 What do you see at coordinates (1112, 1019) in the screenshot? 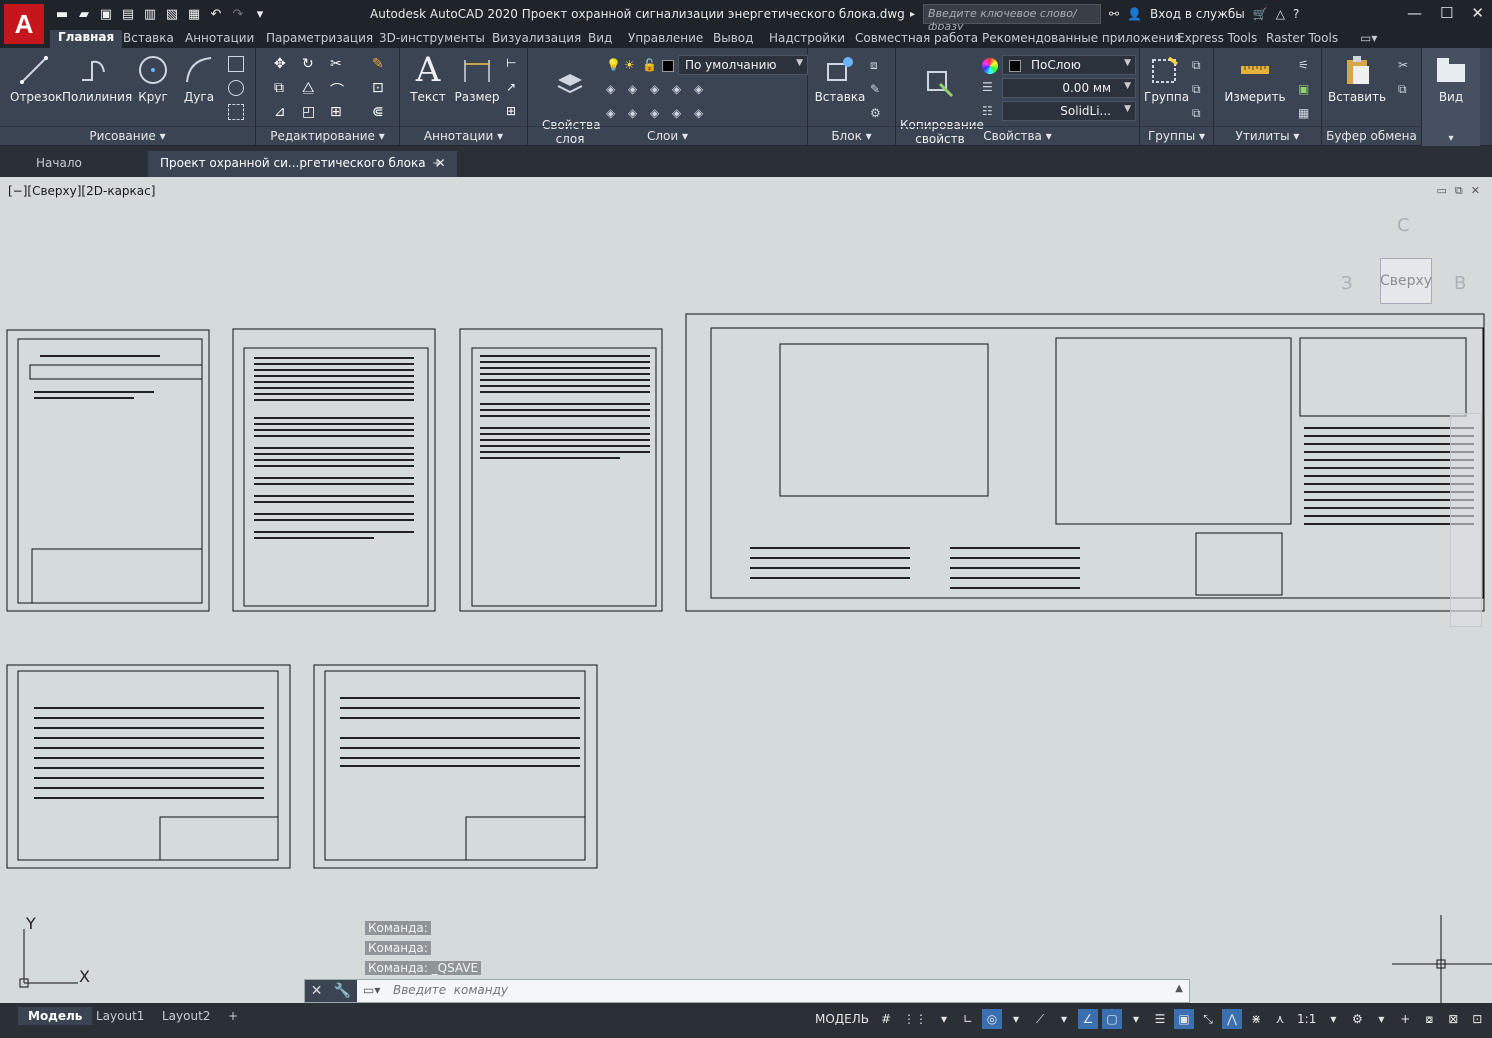
I see `object-snap-icon: ▢` at bounding box center [1112, 1019].